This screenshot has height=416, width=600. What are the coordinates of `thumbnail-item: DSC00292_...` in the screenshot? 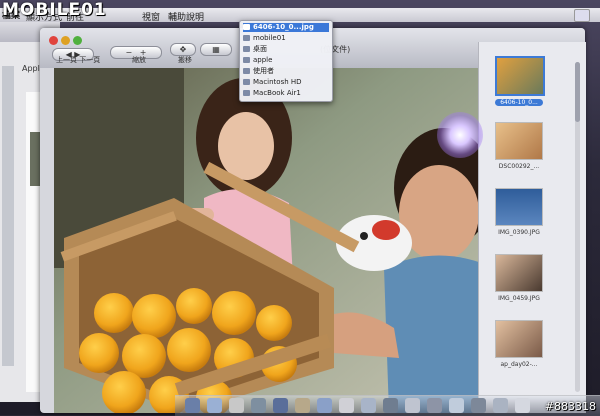 It's located at (519, 146).